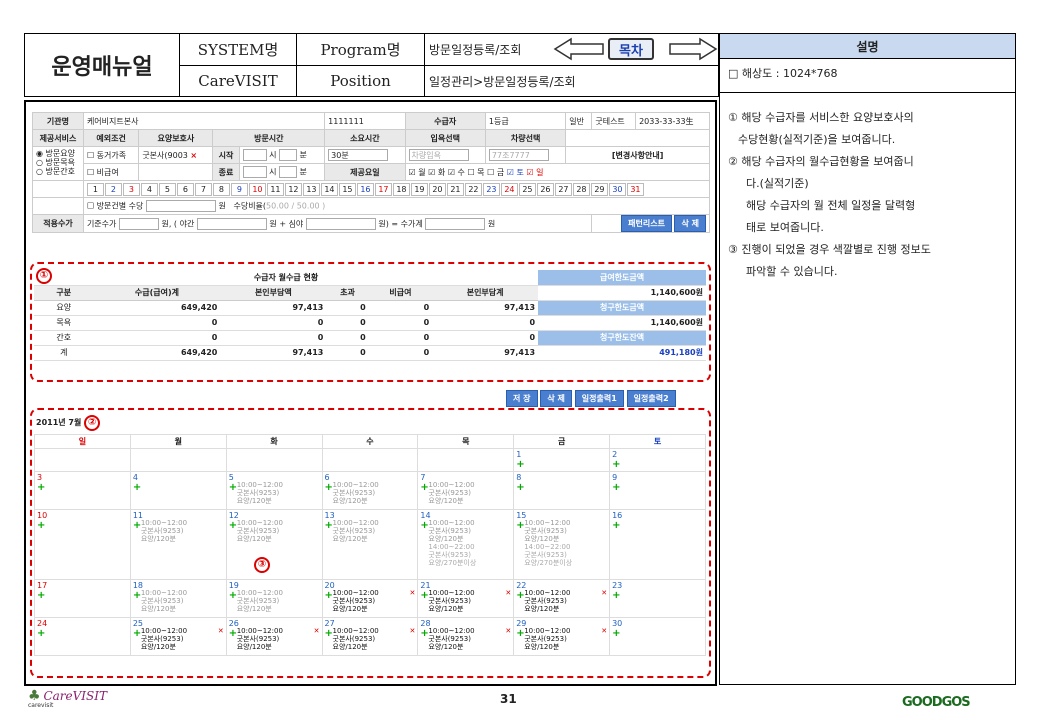 Image resolution: width=1040 pixels, height=720 pixels. I want to click on calendar-day: 23 +, so click(657, 598).